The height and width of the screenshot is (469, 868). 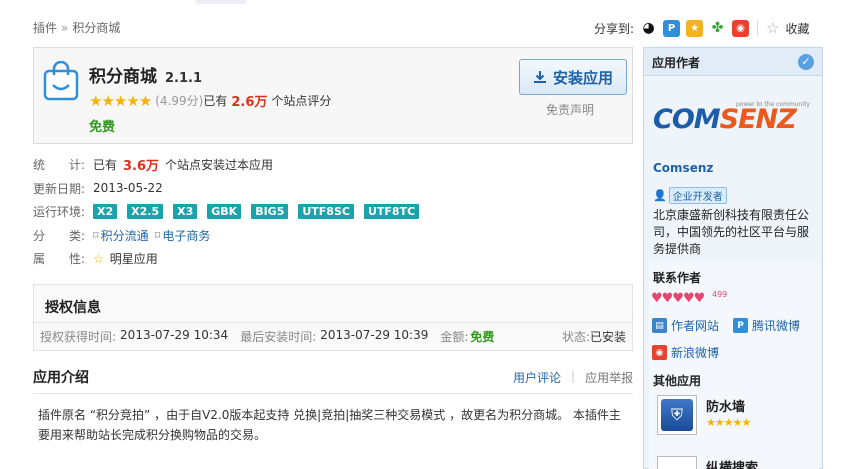 I want to click on favorite-star-icon: ☆, so click(x=772, y=28).